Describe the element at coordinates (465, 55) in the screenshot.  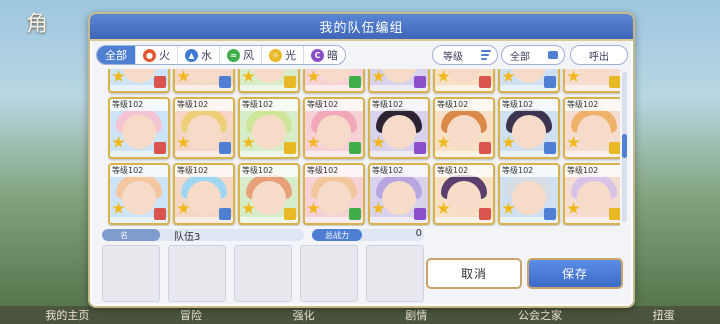
I see `sort-dropdown: 等级` at that location.